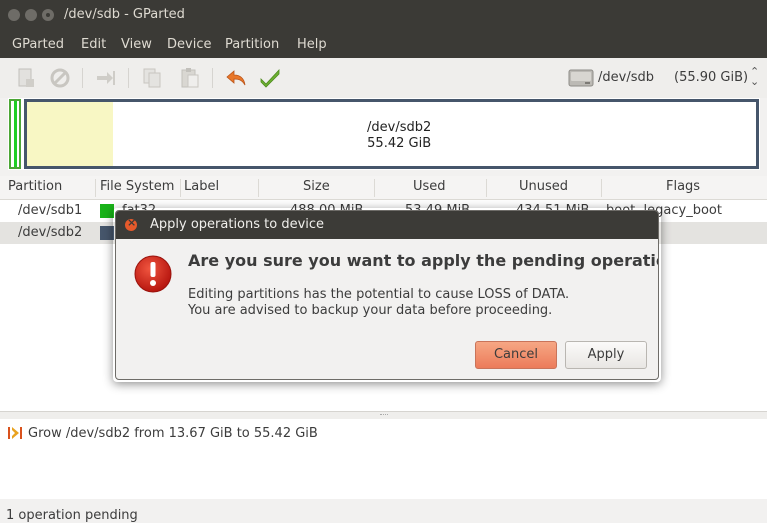 Image resolution: width=767 pixels, height=523 pixels. What do you see at coordinates (543, 186) in the screenshot?
I see `column-unused: Unused` at bounding box center [543, 186].